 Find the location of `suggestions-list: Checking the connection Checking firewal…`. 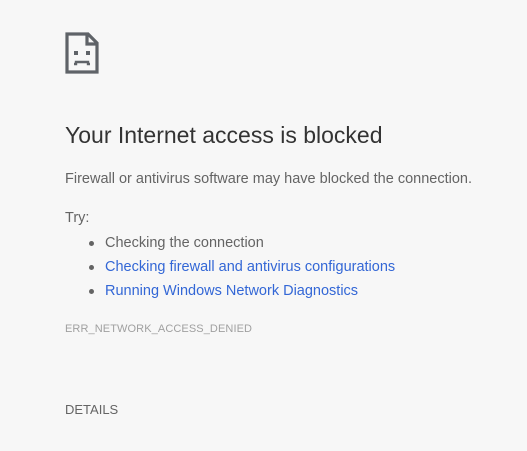

suggestions-list: Checking the connection Checking firewal… is located at coordinates (230, 270).